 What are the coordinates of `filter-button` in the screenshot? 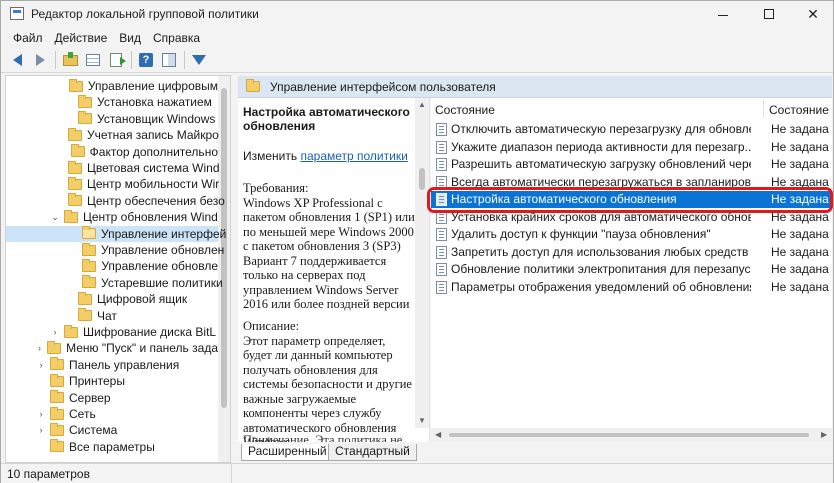 It's located at (199, 60).